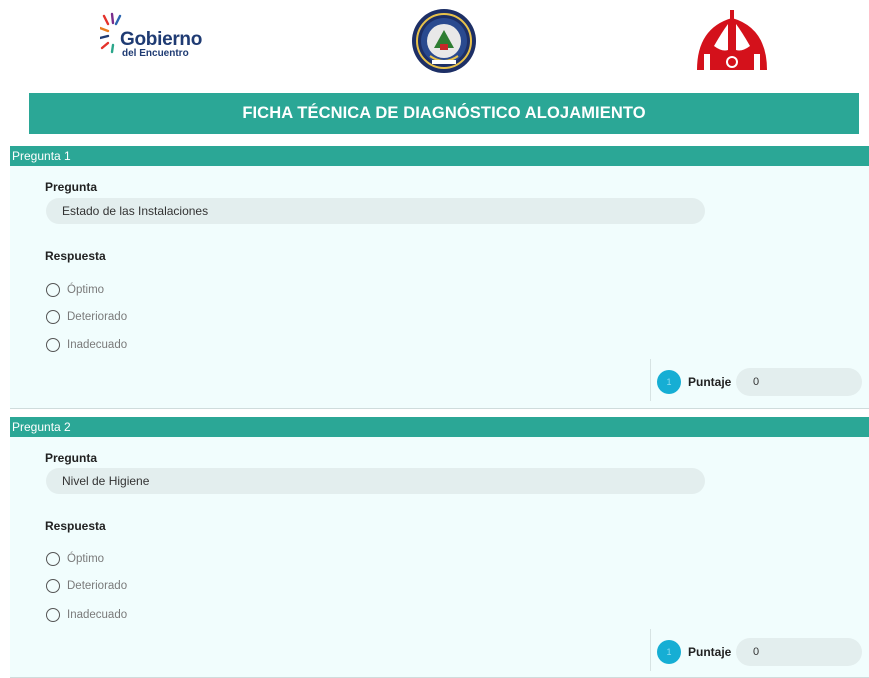 Image resolution: width=869 pixels, height=678 pixels. I want to click on header-logos: Gobierno del Encuentro, so click(434, 40).